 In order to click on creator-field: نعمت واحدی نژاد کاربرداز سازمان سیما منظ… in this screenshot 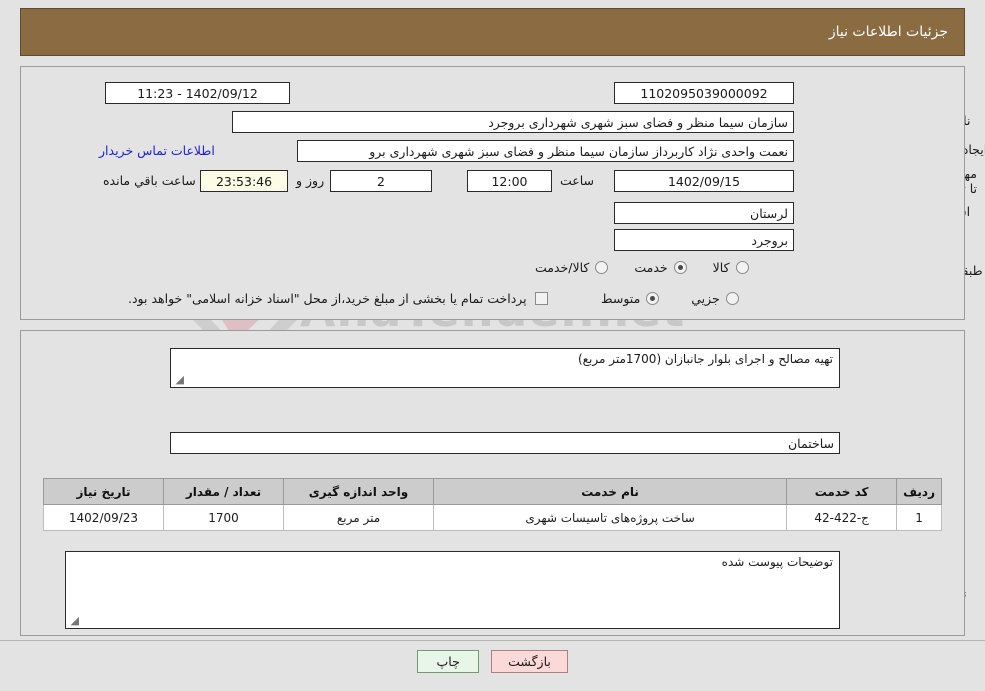, I will do `click(545, 151)`.